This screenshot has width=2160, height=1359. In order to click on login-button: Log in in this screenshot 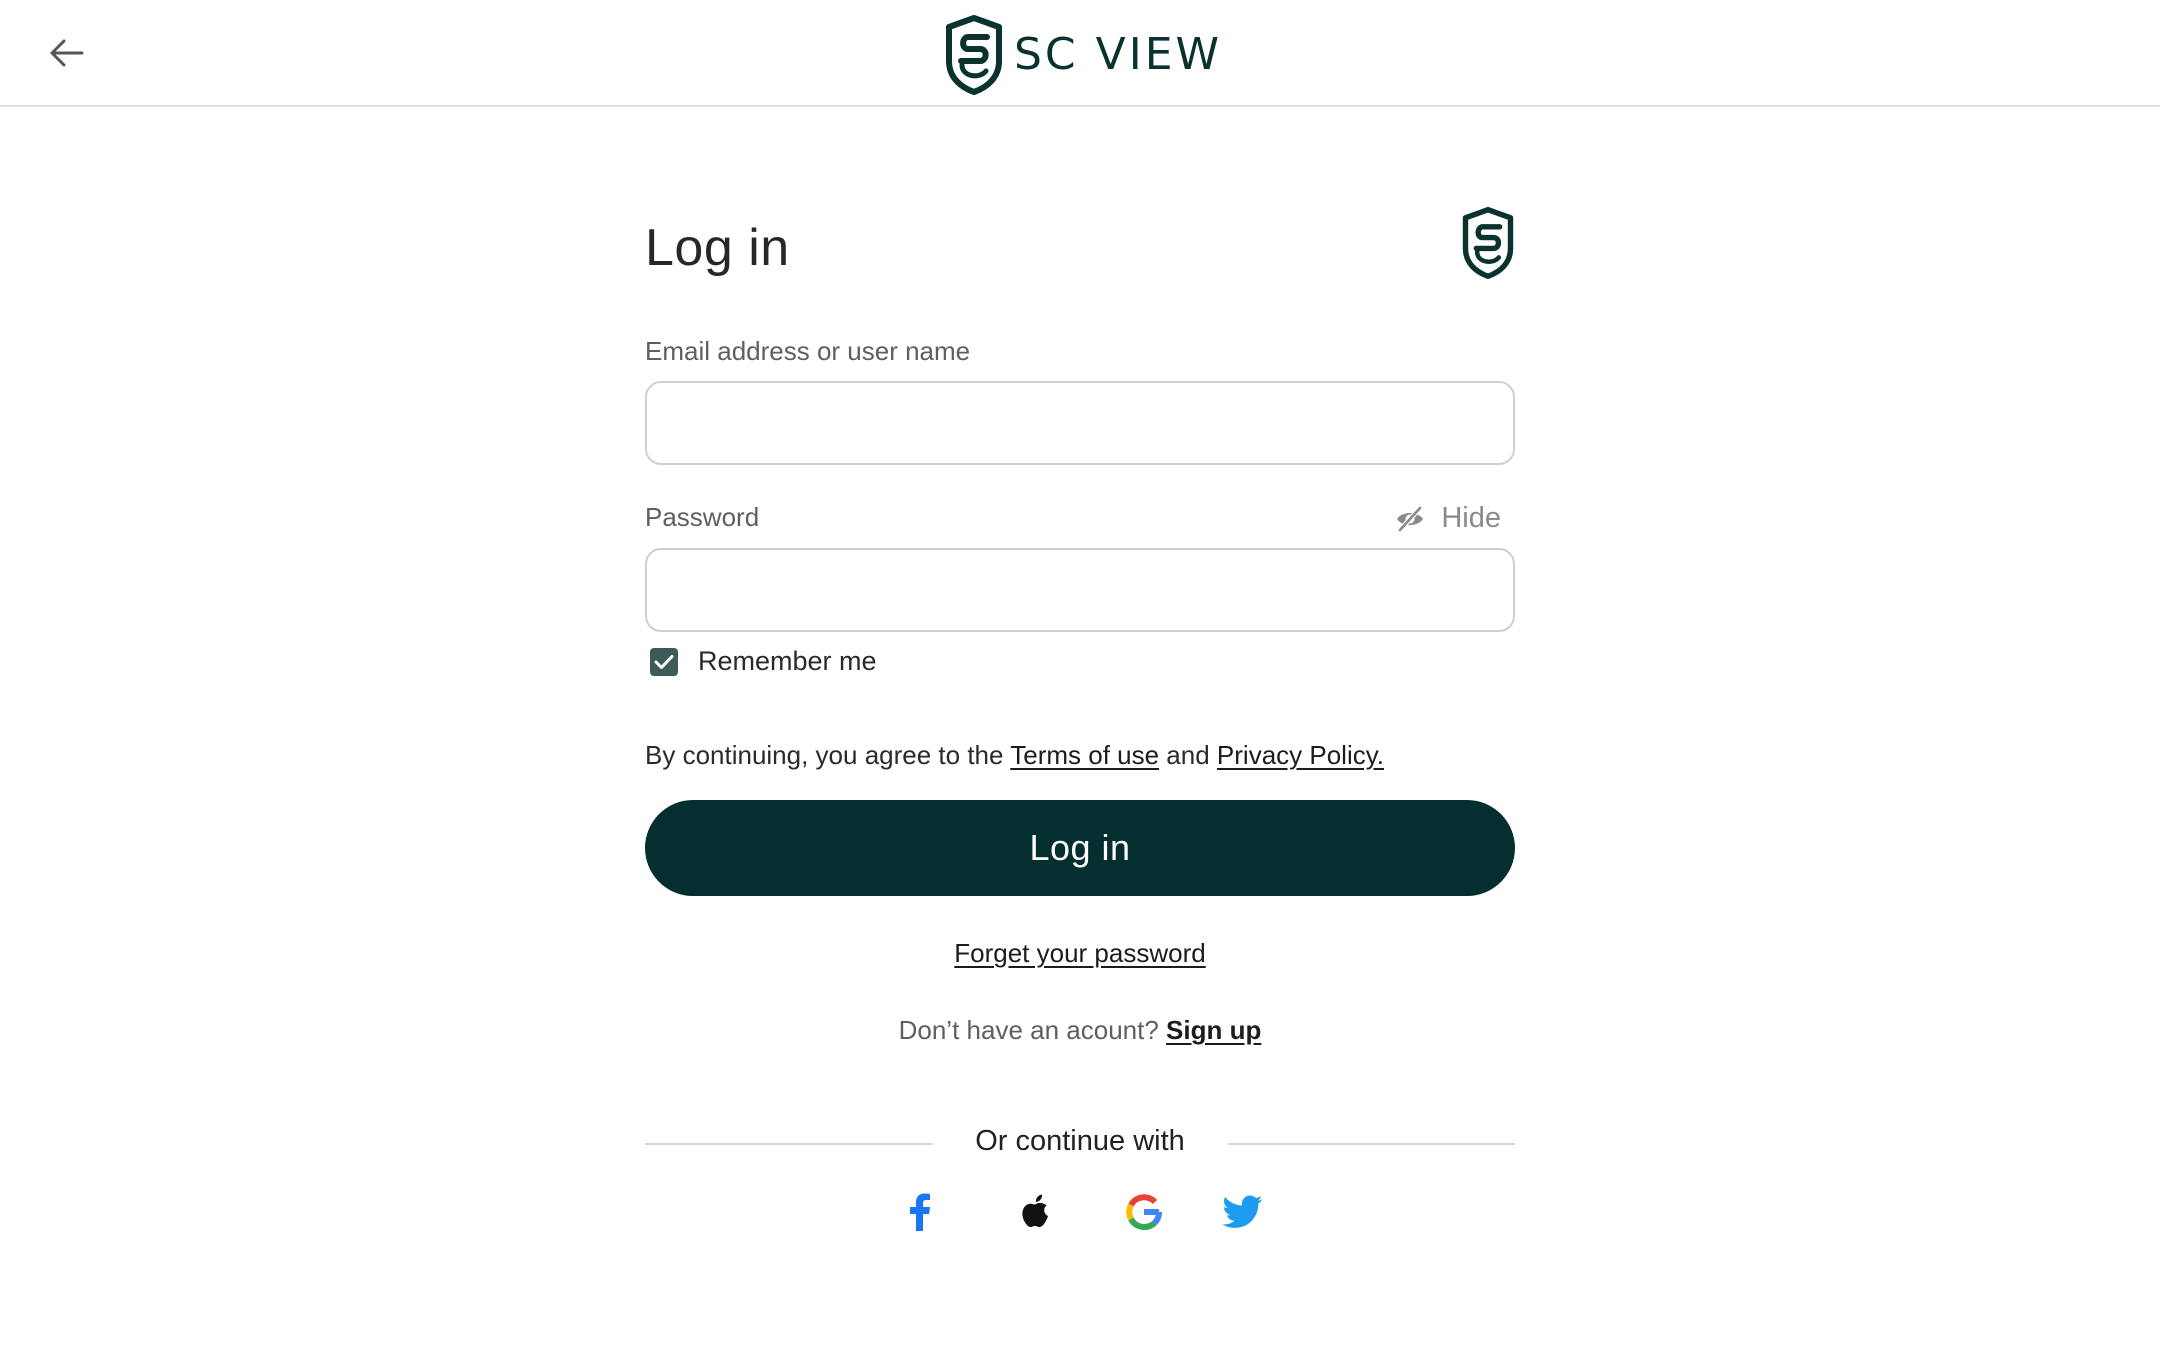, I will do `click(1080, 848)`.